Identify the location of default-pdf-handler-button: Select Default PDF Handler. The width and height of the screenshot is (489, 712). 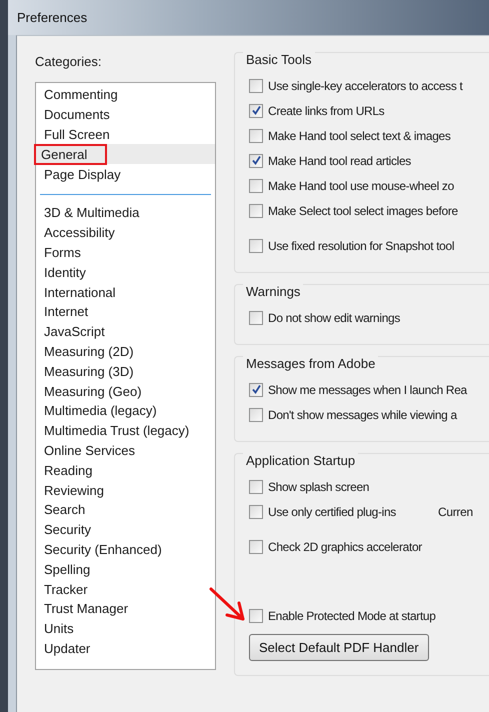
(339, 647).